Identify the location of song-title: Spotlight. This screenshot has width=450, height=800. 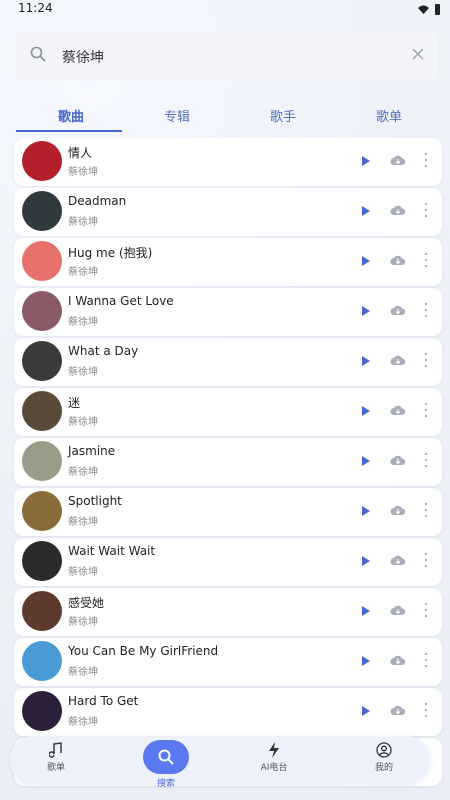
(95, 501).